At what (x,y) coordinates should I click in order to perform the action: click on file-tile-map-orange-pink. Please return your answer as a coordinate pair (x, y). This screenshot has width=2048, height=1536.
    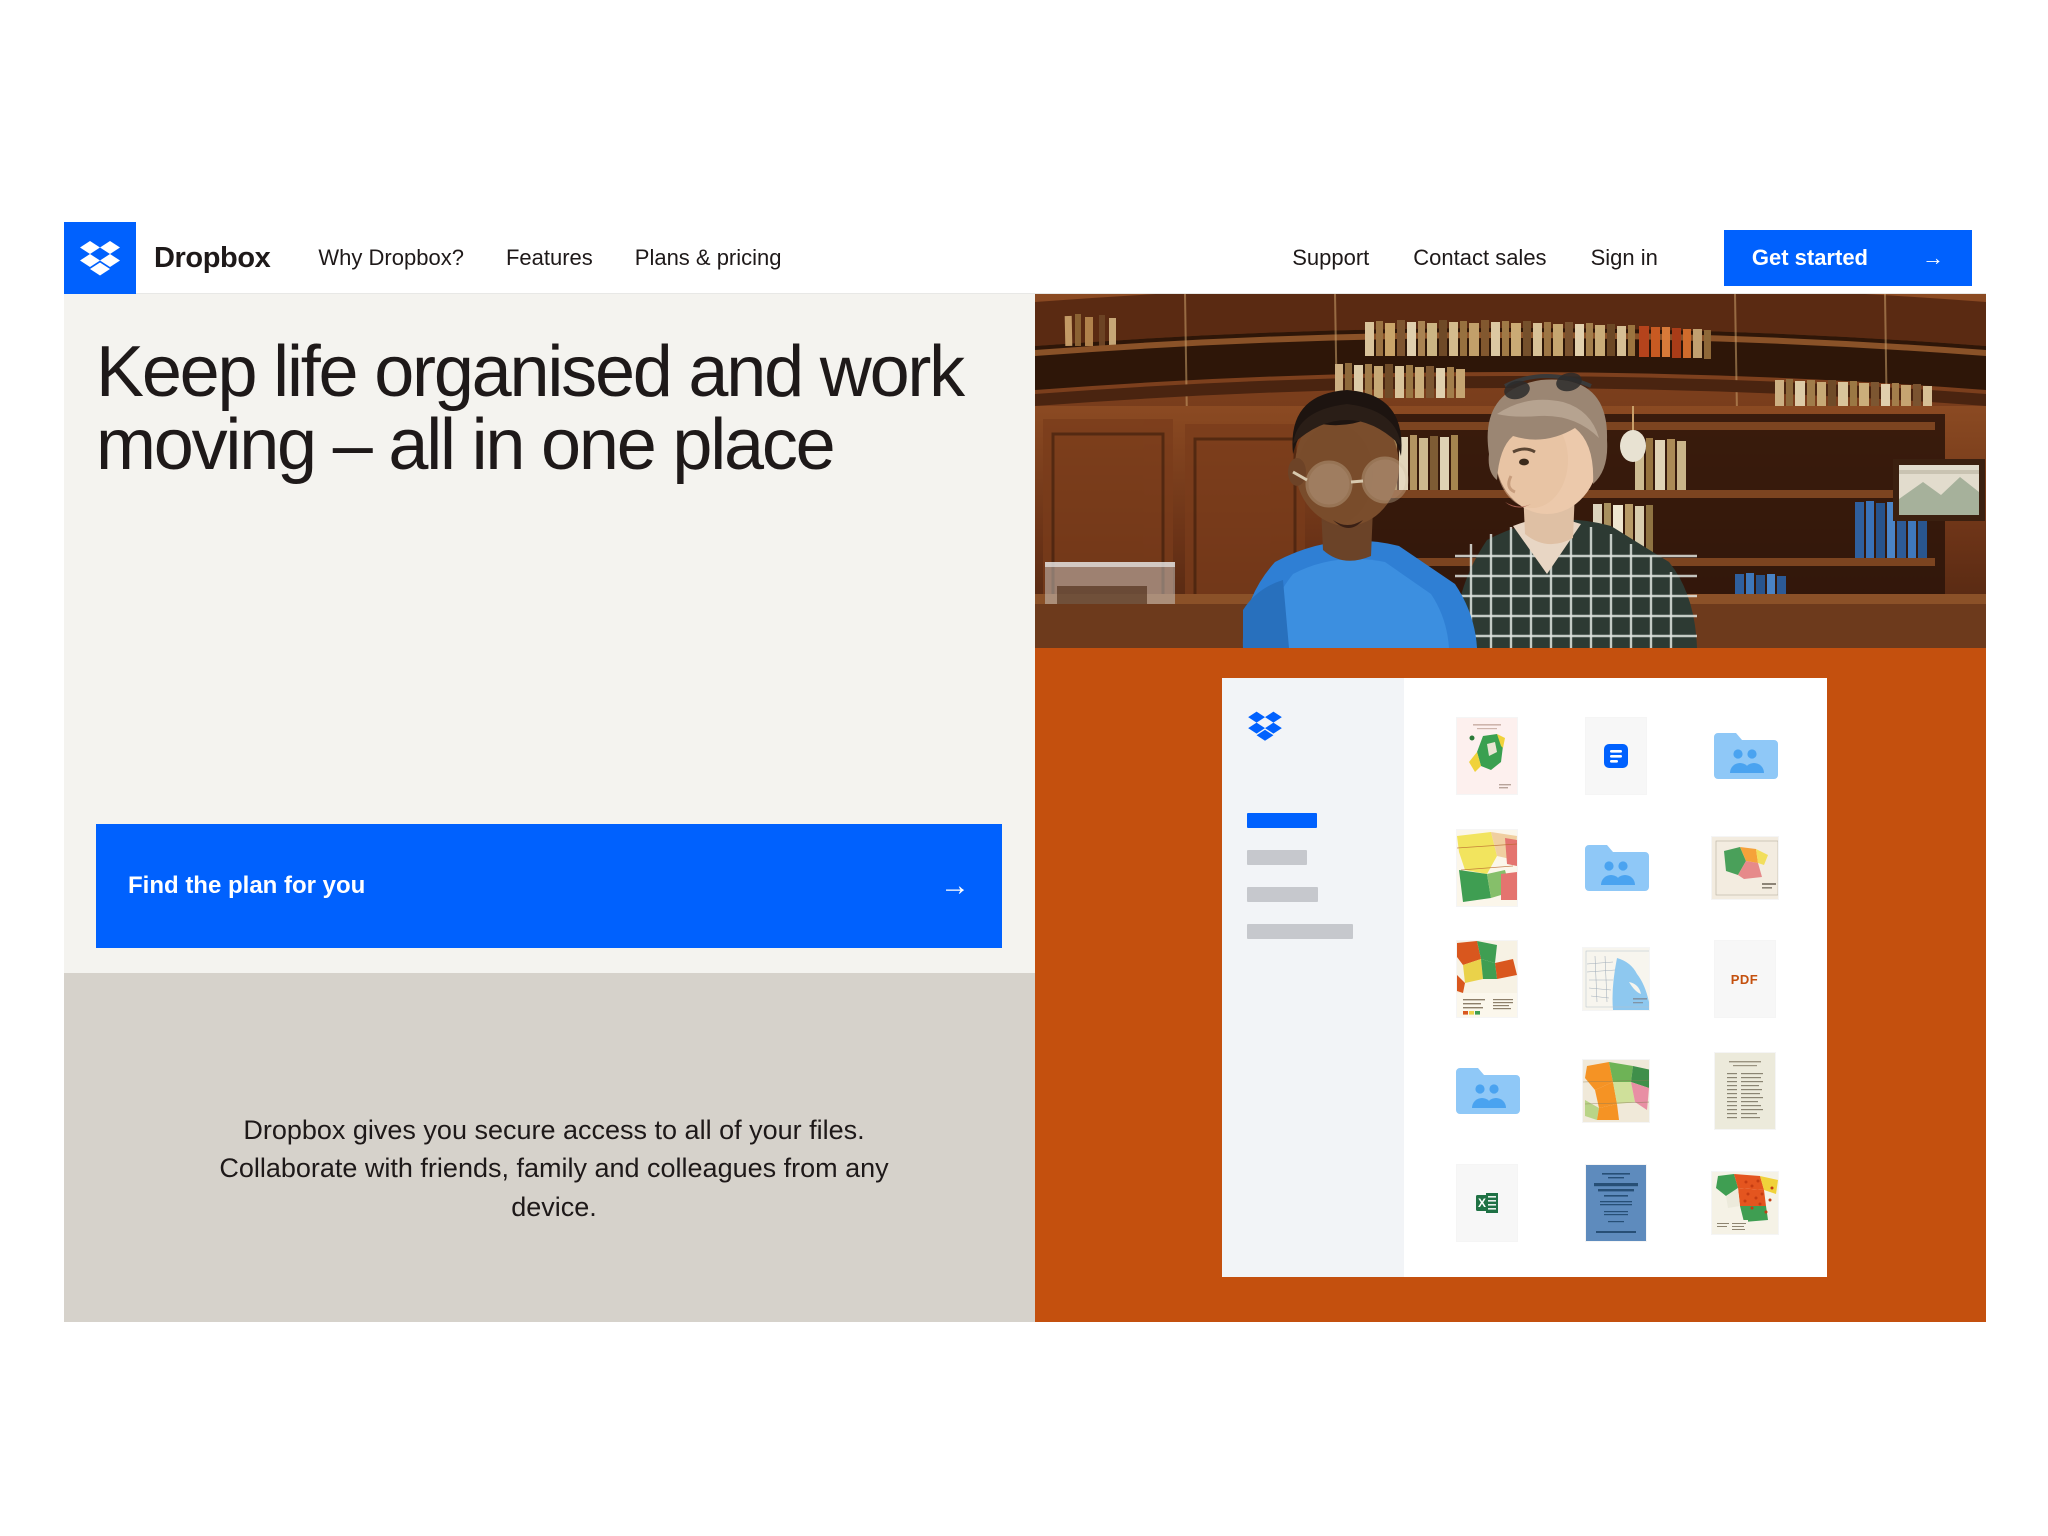
    Looking at the image, I should click on (1615, 1091).